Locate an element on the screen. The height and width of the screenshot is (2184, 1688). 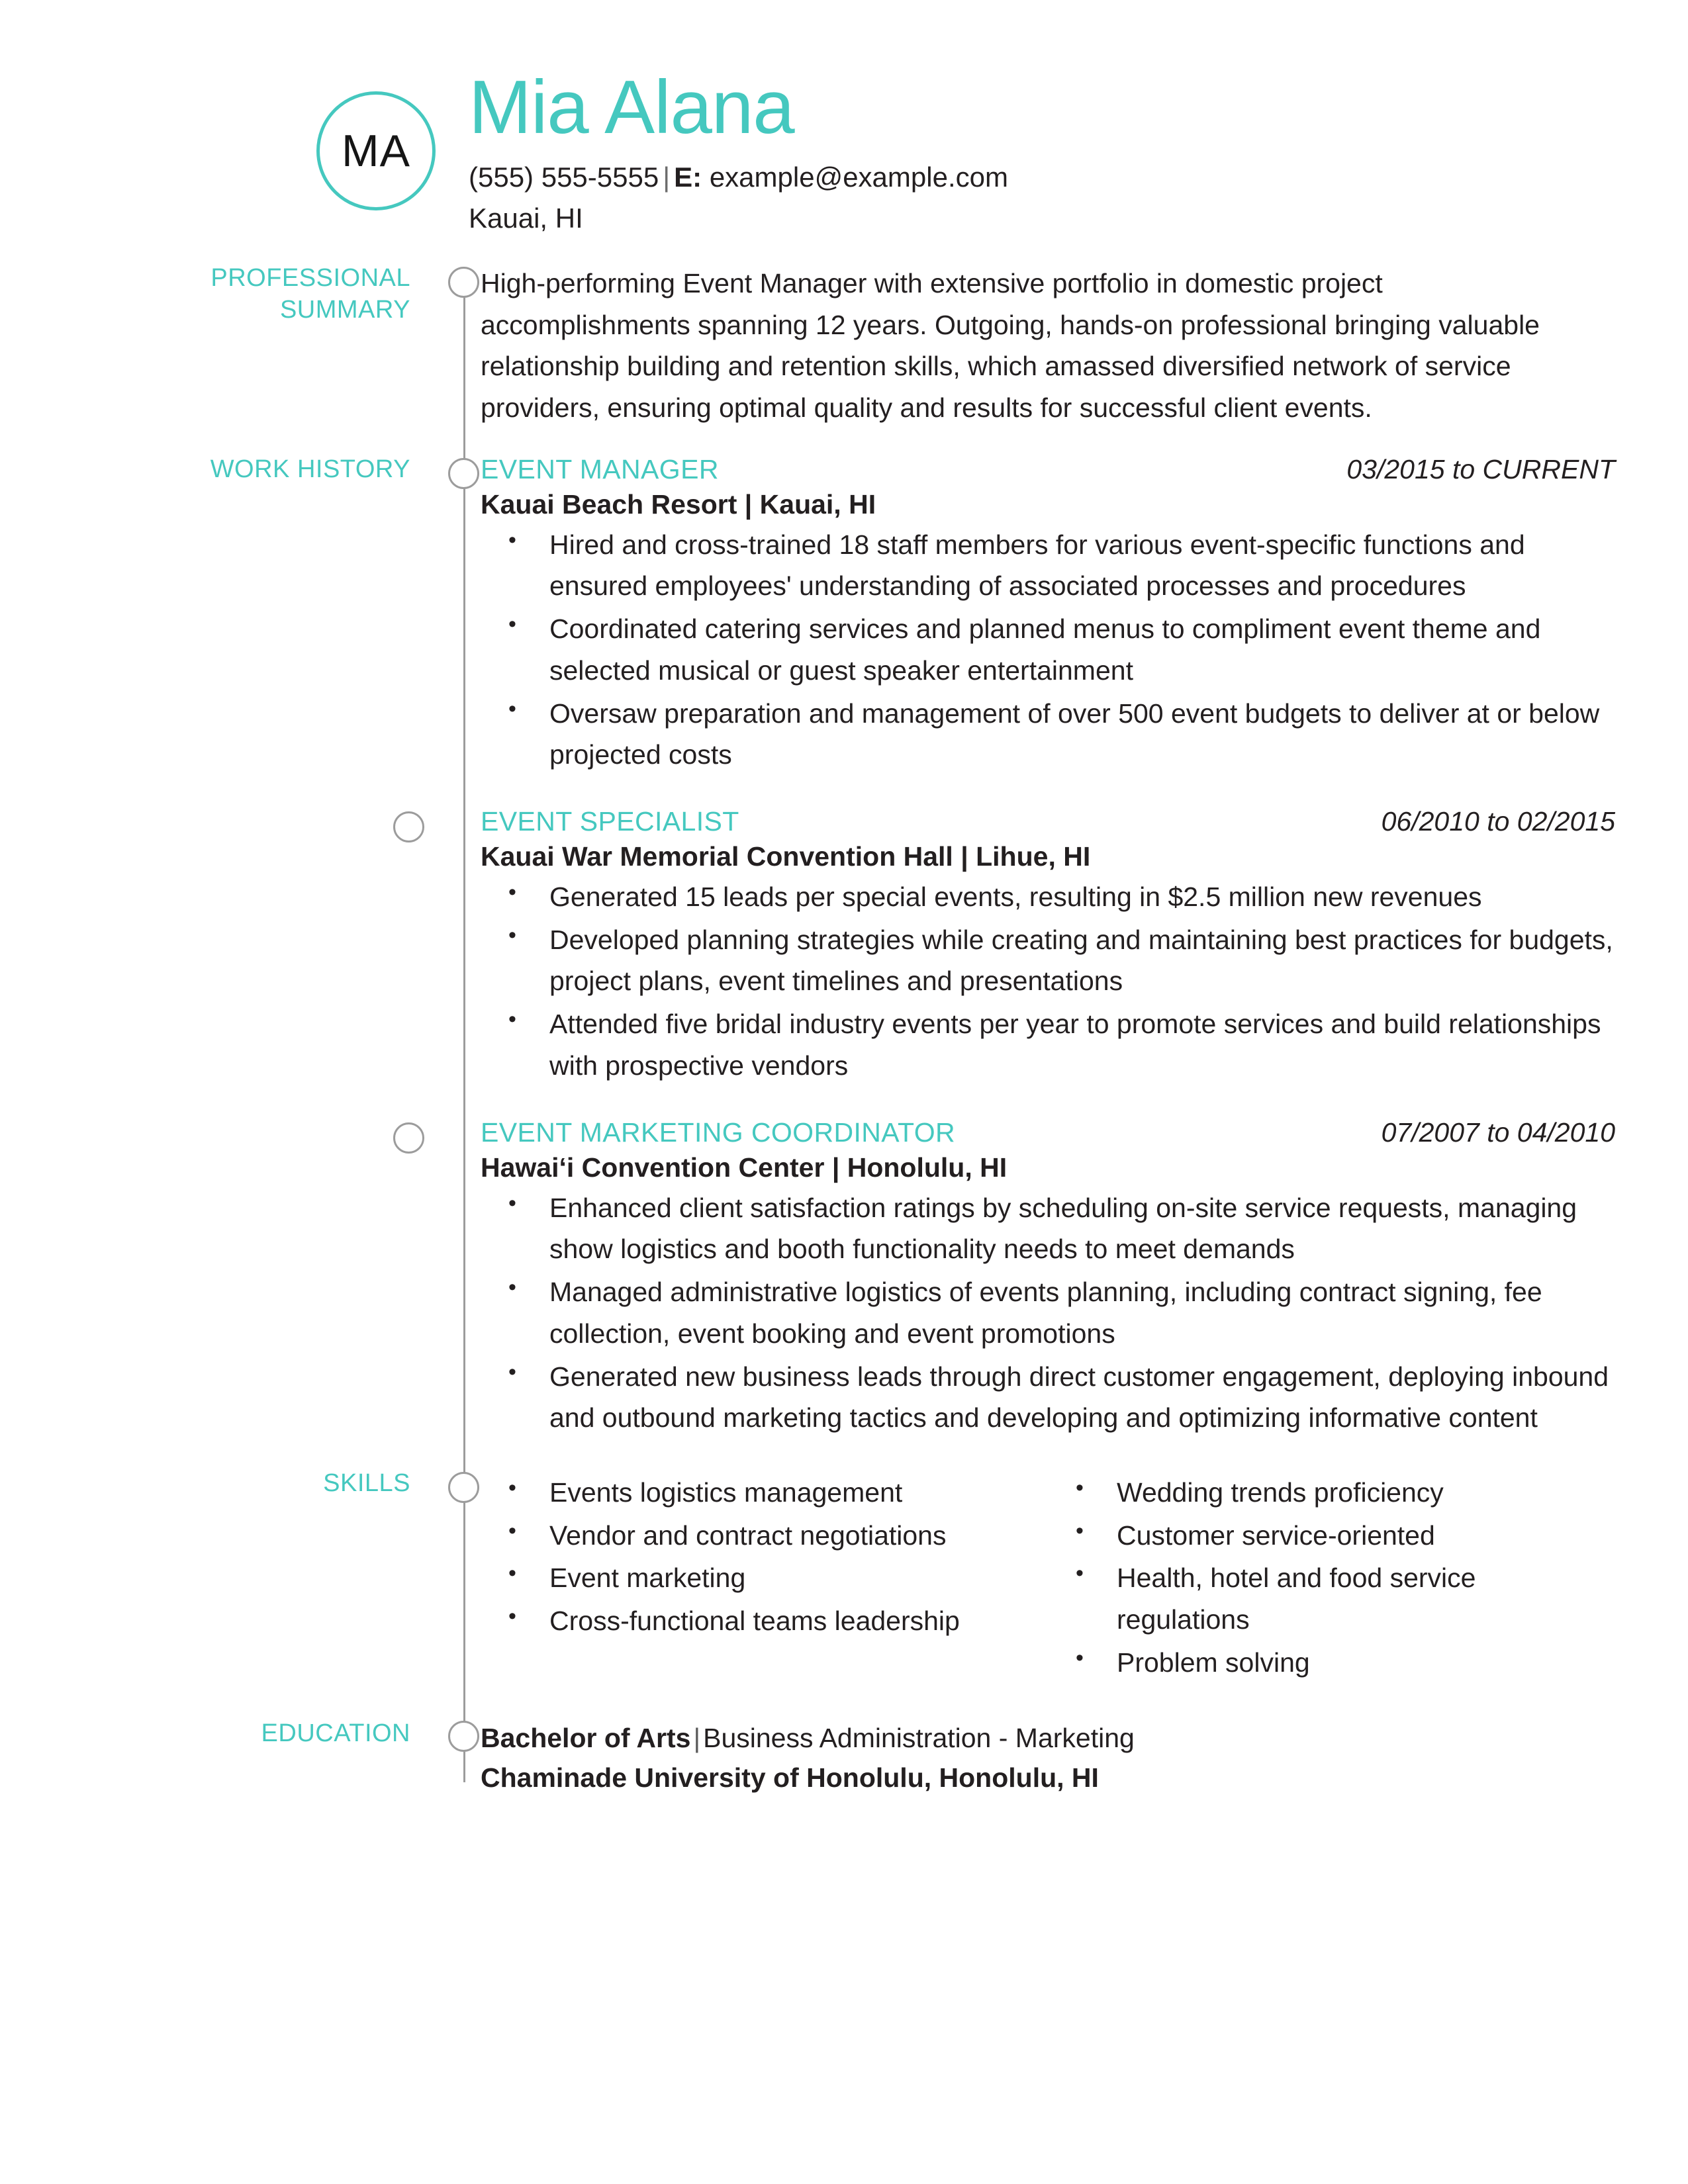
job-dates: 06/2010 to 02/2015 is located at coordinates (1498, 822).